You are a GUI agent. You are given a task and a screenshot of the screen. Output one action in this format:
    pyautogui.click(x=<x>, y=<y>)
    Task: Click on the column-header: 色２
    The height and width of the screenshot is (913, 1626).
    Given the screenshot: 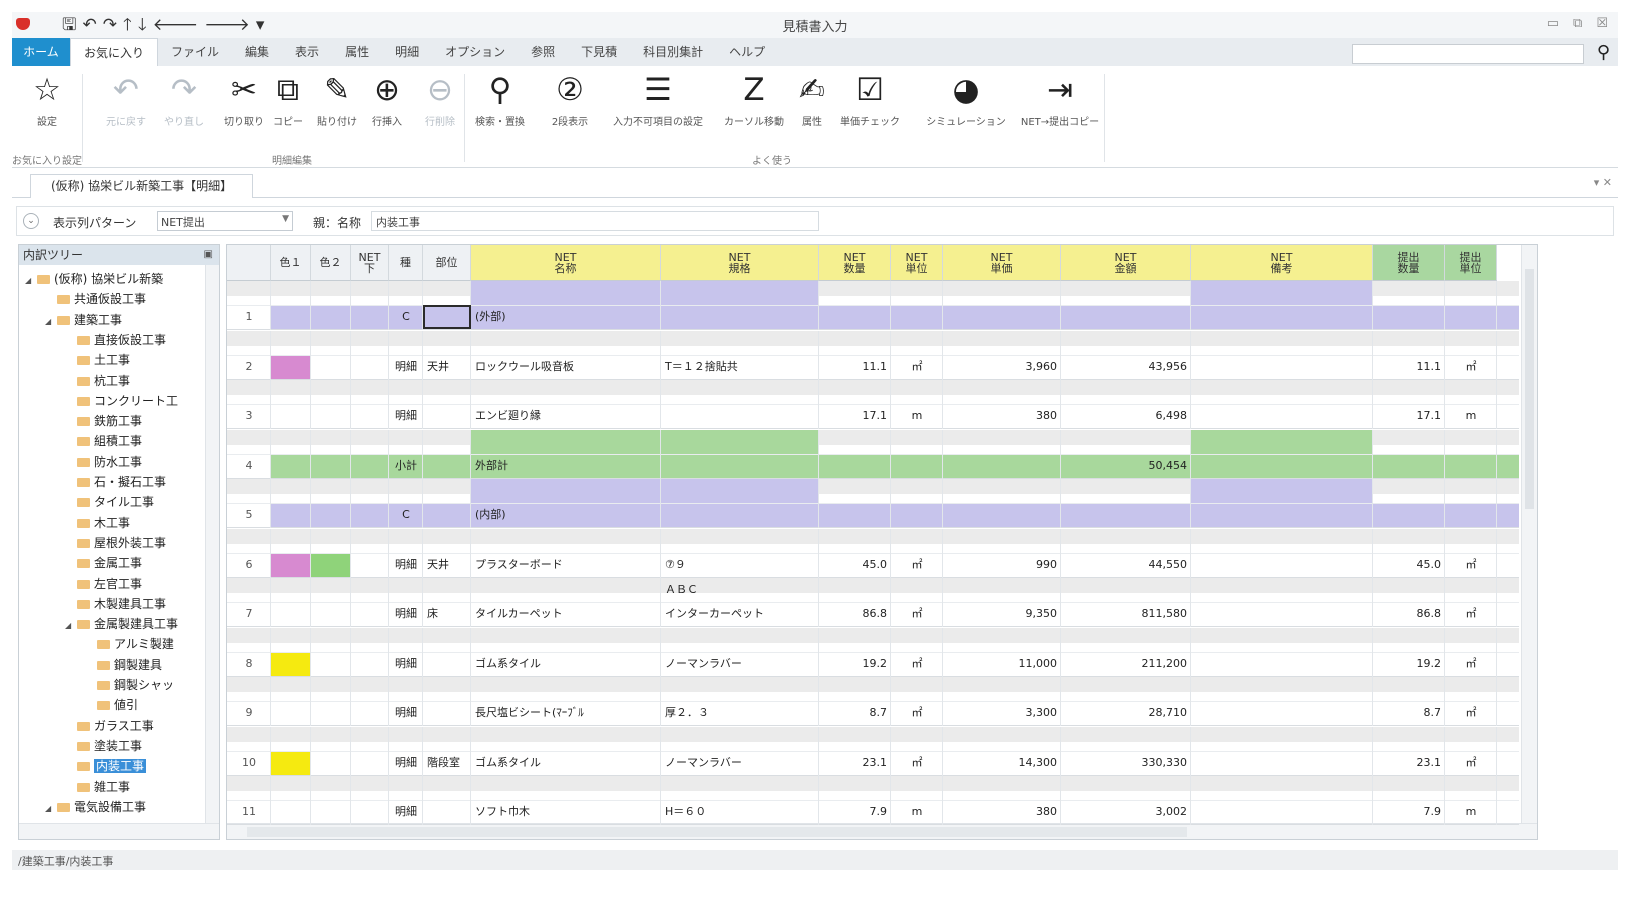 What is the action you would take?
    pyautogui.click(x=331, y=263)
    